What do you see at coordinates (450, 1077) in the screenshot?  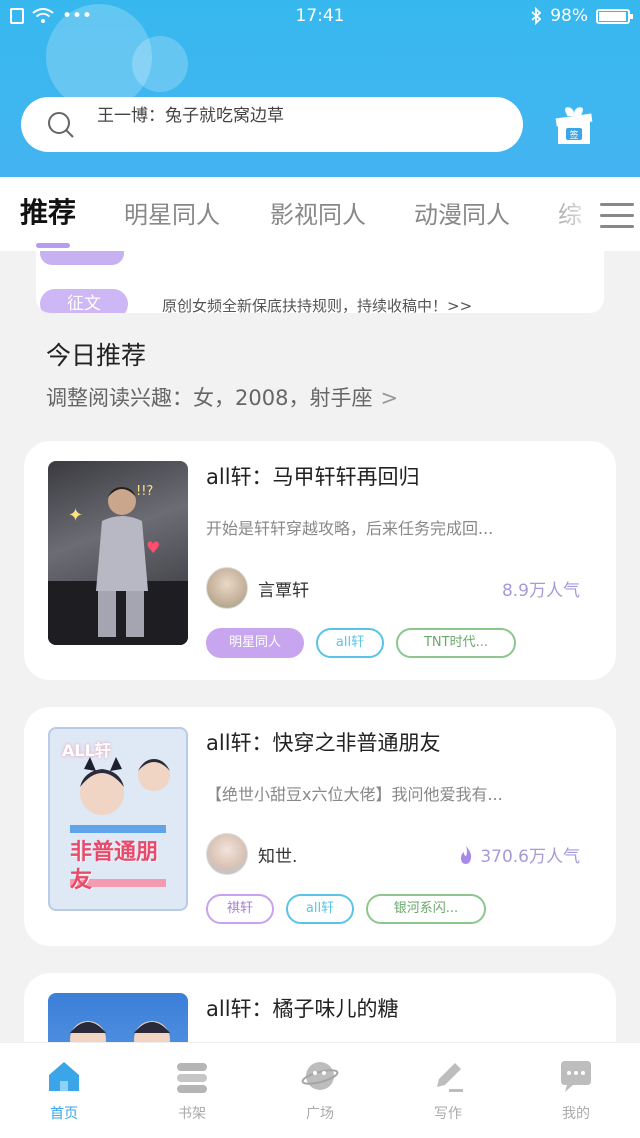 I see `pen-icon` at bounding box center [450, 1077].